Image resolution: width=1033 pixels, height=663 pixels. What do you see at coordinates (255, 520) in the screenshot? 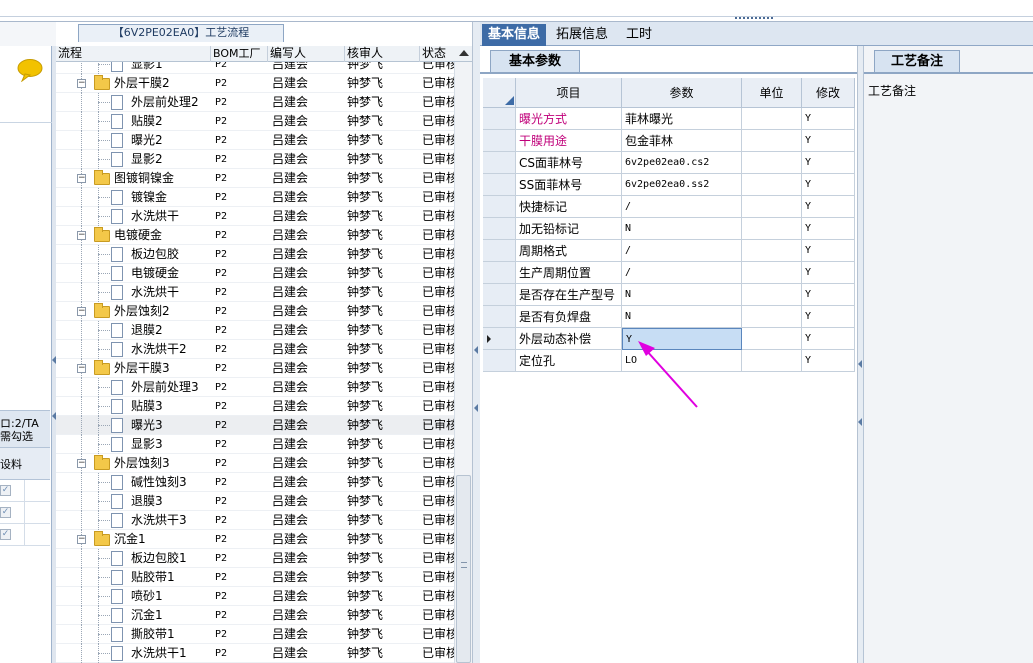
I see `tree-row: 水洗烘干3 P2 吕建会 钟梦飞 已审核` at bounding box center [255, 520].